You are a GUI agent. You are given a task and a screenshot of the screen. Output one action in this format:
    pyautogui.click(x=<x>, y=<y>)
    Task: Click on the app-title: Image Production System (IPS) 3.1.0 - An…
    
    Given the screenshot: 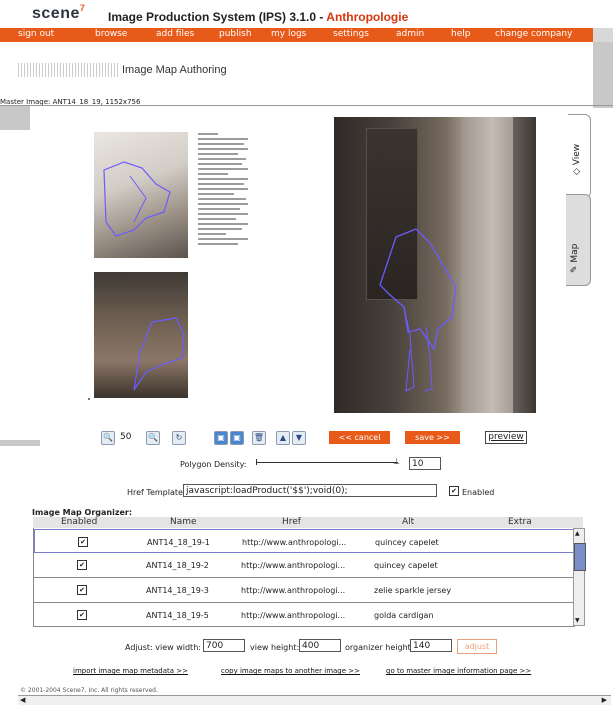 What is the action you would take?
    pyautogui.click(x=258, y=17)
    